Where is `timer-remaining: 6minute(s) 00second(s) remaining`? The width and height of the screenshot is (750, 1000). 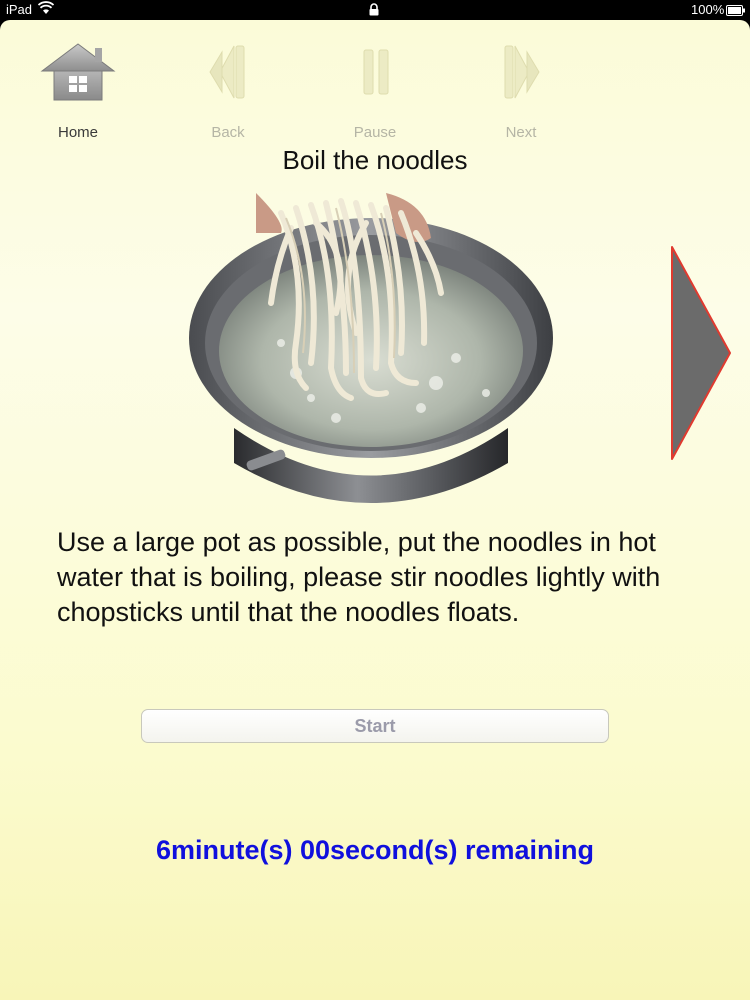
timer-remaining: 6minute(s) 00second(s) remaining is located at coordinates (375, 850).